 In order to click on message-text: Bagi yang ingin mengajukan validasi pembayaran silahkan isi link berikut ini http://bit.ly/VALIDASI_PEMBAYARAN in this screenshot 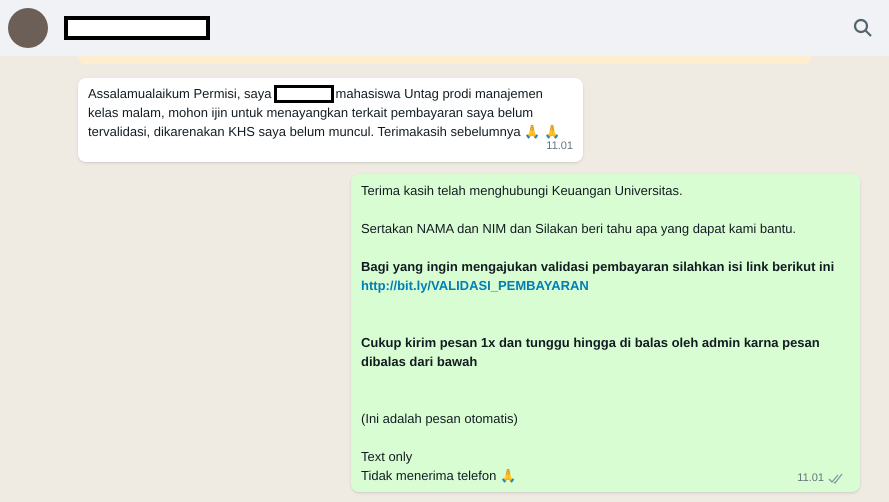, I will do `click(598, 276)`.